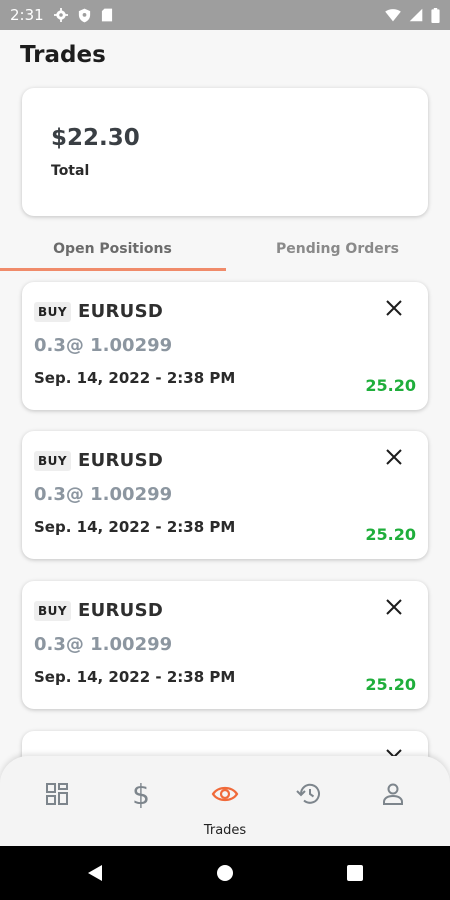 The width and height of the screenshot is (450, 900). What do you see at coordinates (337, 249) in the screenshot?
I see `tab-pending-orders: Pending Orders` at bounding box center [337, 249].